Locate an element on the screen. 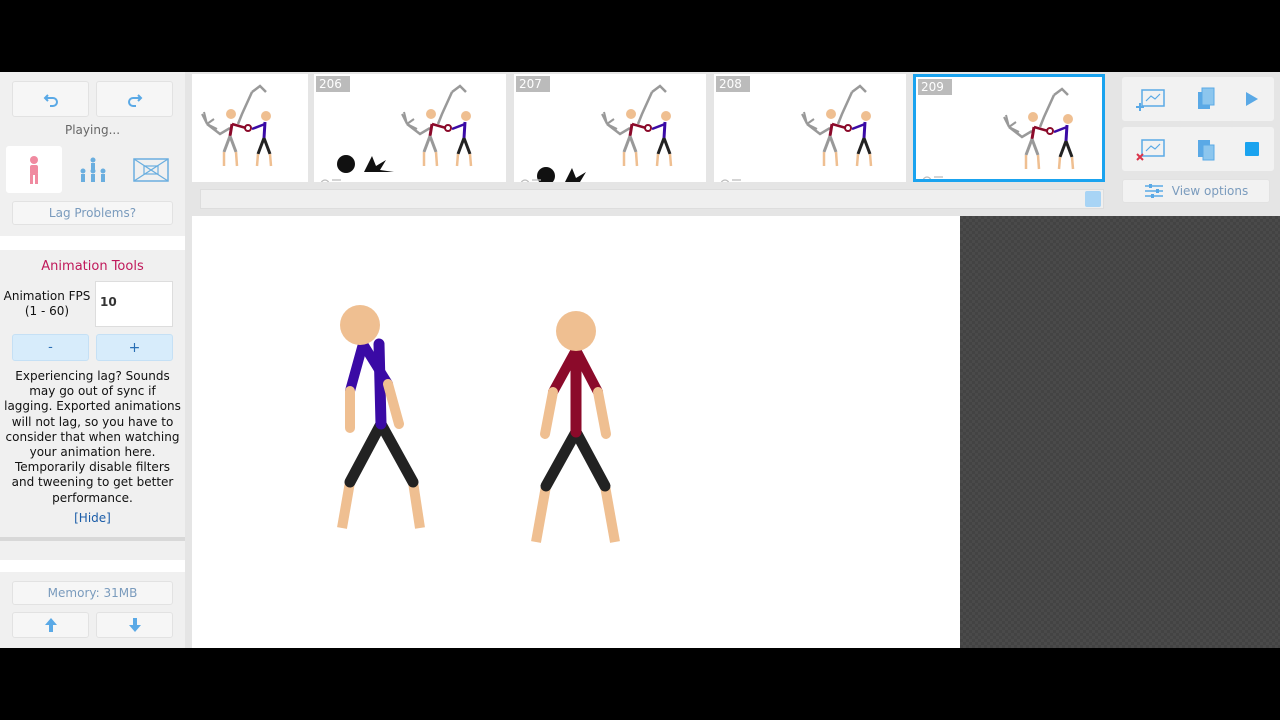 This screenshot has height=720, width=1280. frame-tools: View options is located at coordinates (1195, 141).